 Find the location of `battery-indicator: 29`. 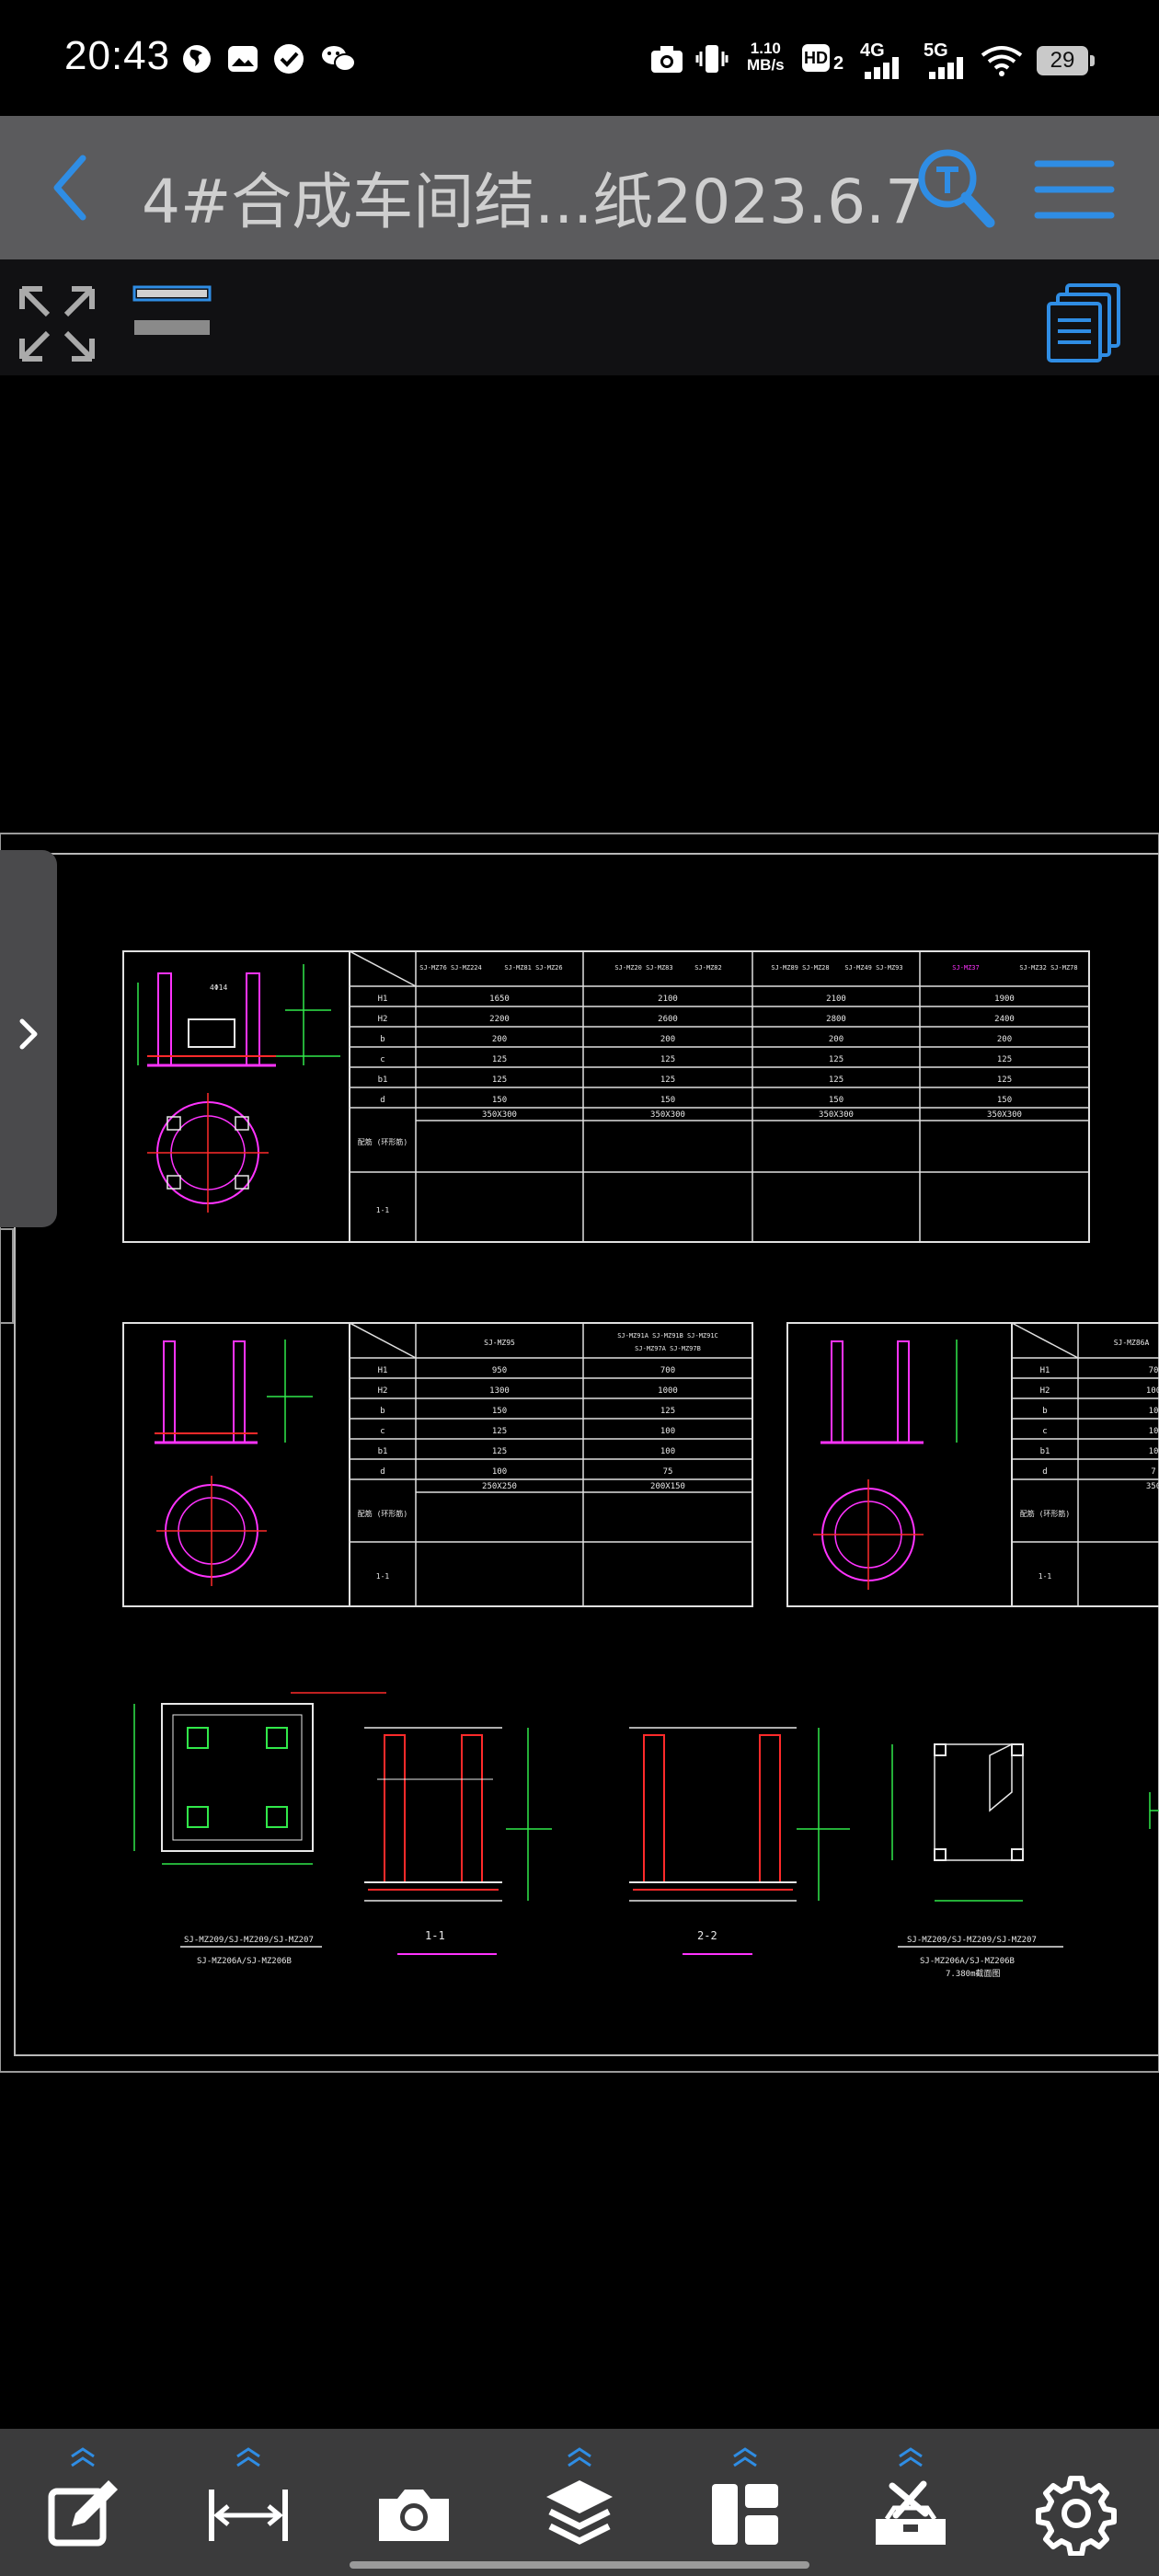

battery-indicator: 29 is located at coordinates (1066, 60).